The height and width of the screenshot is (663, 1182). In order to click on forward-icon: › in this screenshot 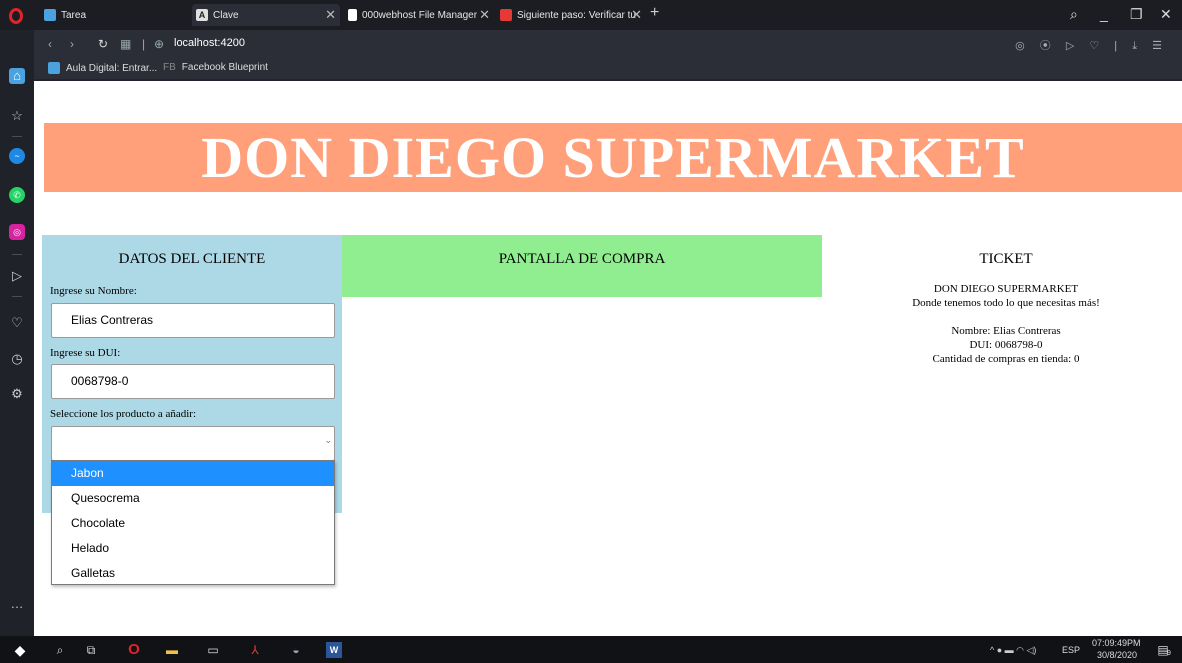, I will do `click(72, 44)`.